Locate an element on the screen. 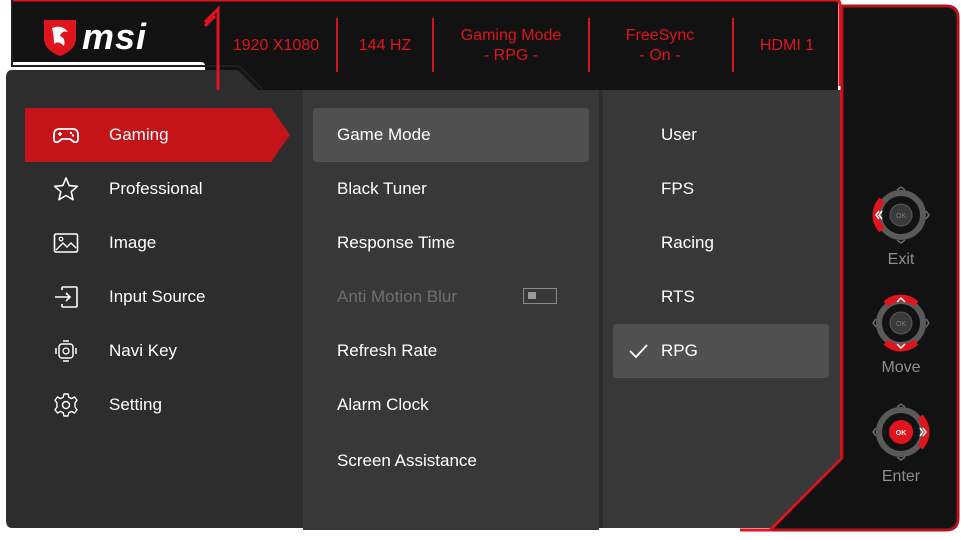 The image size is (961, 540). submenu-label: Screen Assistance is located at coordinates (407, 460).